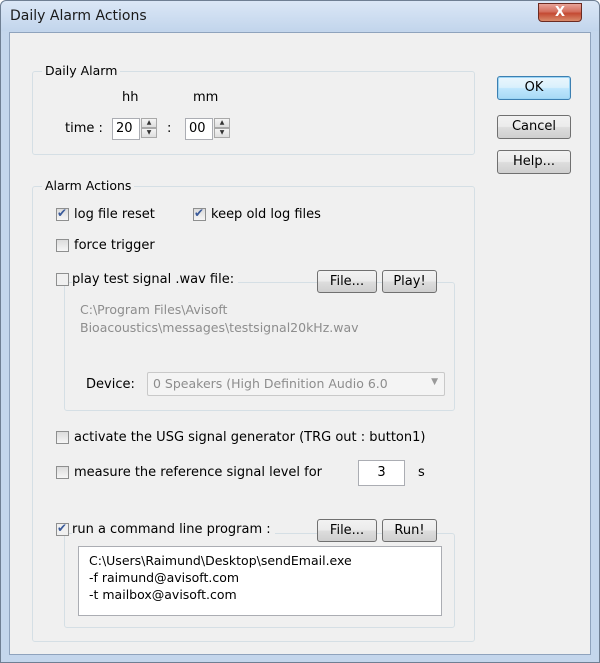 The width and height of the screenshot is (600, 663). Describe the element at coordinates (62, 528) in the screenshot. I see `run-command-checkbox` at that location.